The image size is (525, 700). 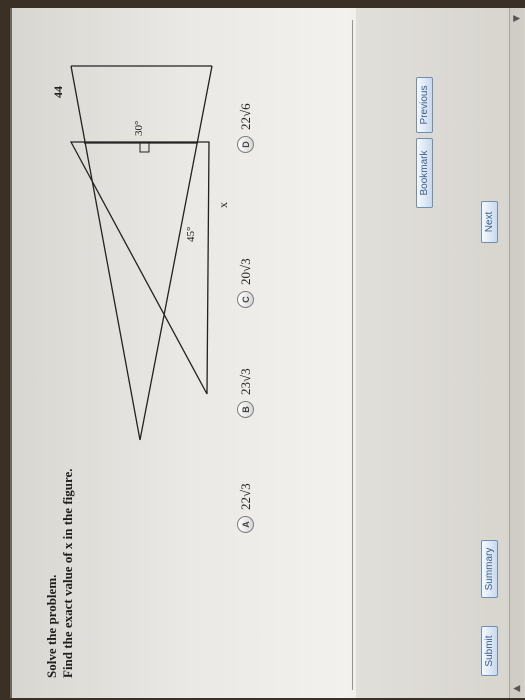 What do you see at coordinates (245, 524) in the screenshot?
I see `radio-a-icon: A` at bounding box center [245, 524].